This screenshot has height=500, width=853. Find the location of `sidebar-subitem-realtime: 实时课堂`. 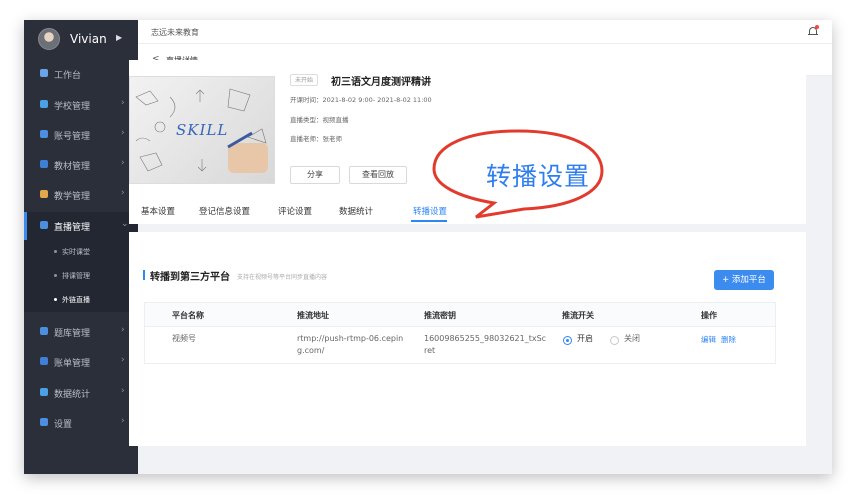

sidebar-subitem-realtime: 实时课堂 is located at coordinates (81, 252).